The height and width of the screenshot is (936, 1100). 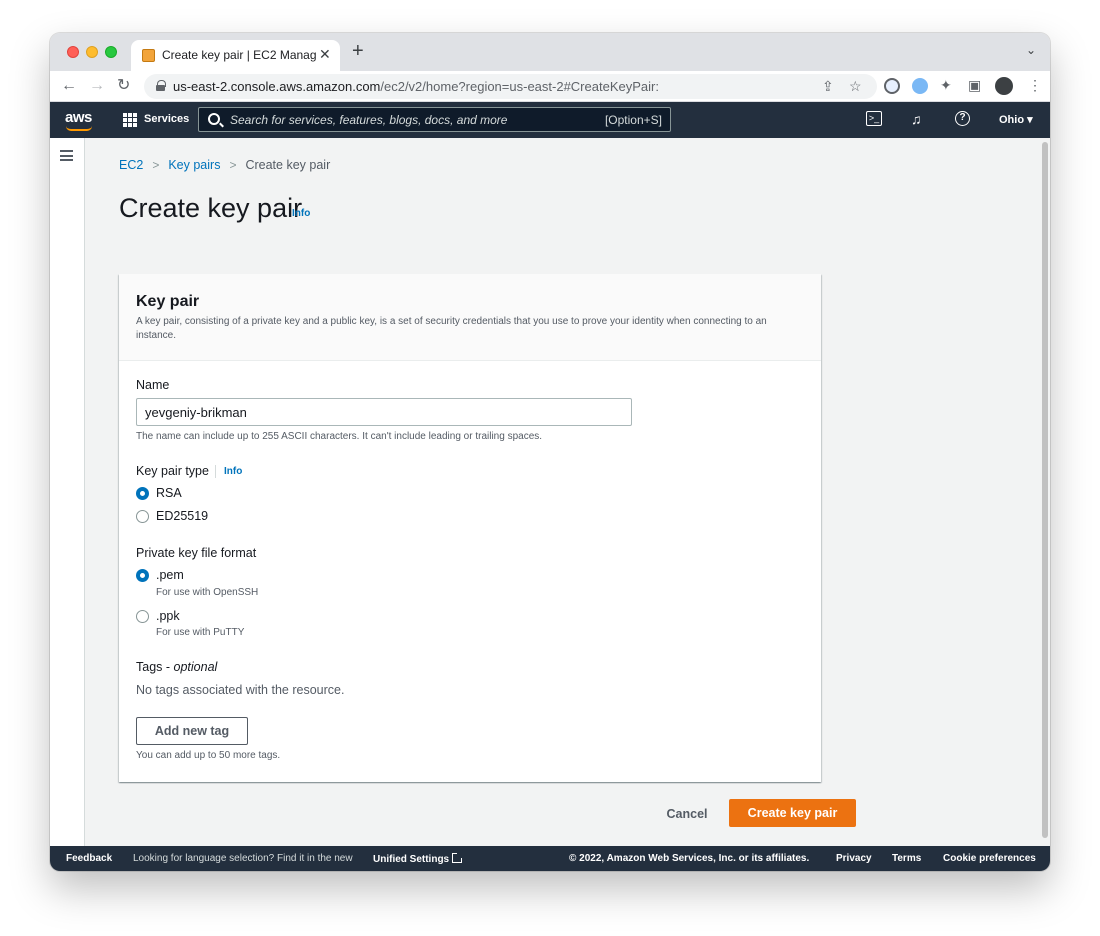 I want to click on radio-pem, so click(x=142, y=575).